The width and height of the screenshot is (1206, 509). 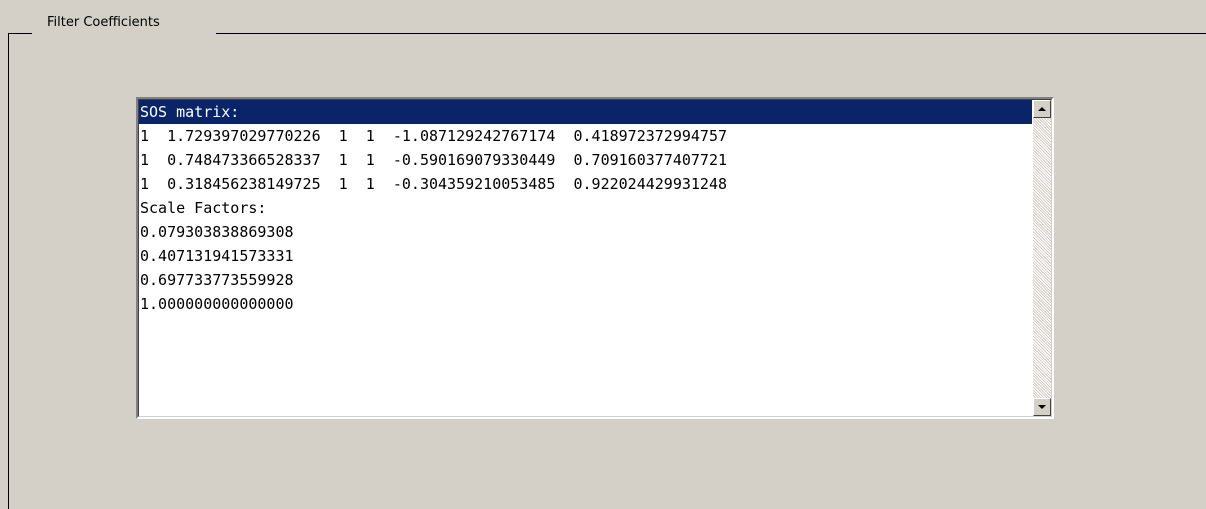 I want to click on scroll-up-arrow-icon, so click(x=1042, y=109).